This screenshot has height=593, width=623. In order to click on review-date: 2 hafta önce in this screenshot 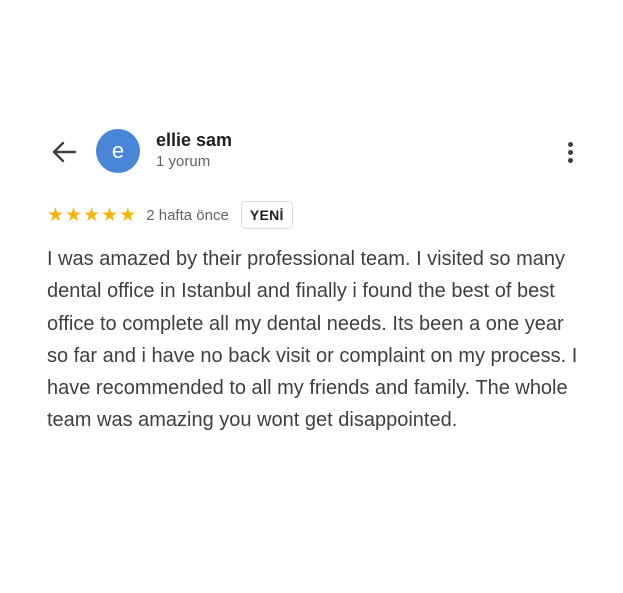, I will do `click(187, 215)`.